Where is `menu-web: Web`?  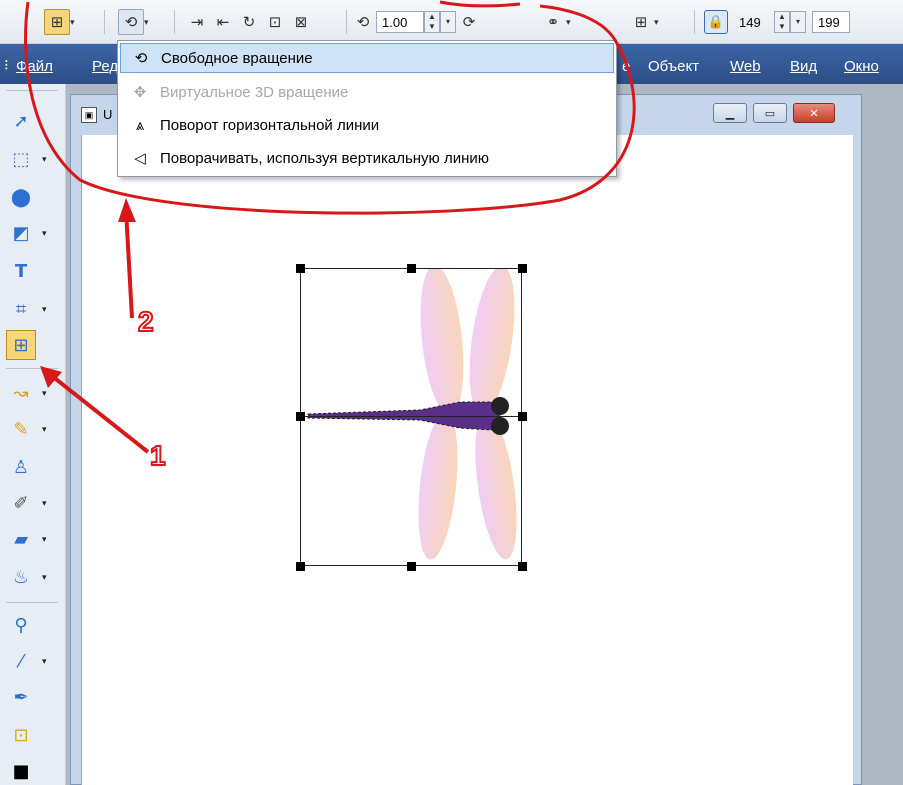
menu-web: Web is located at coordinates (745, 66).